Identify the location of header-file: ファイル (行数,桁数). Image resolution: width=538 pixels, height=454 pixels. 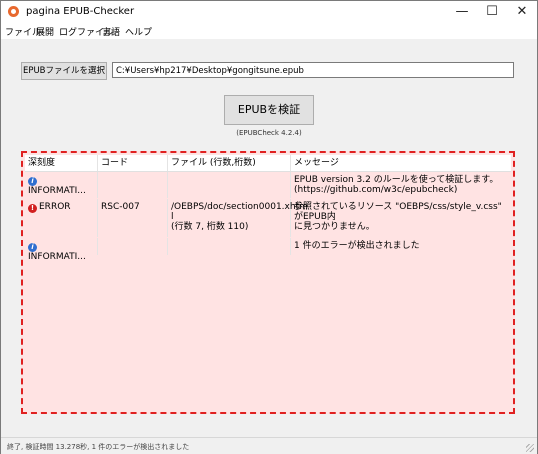
(229, 163).